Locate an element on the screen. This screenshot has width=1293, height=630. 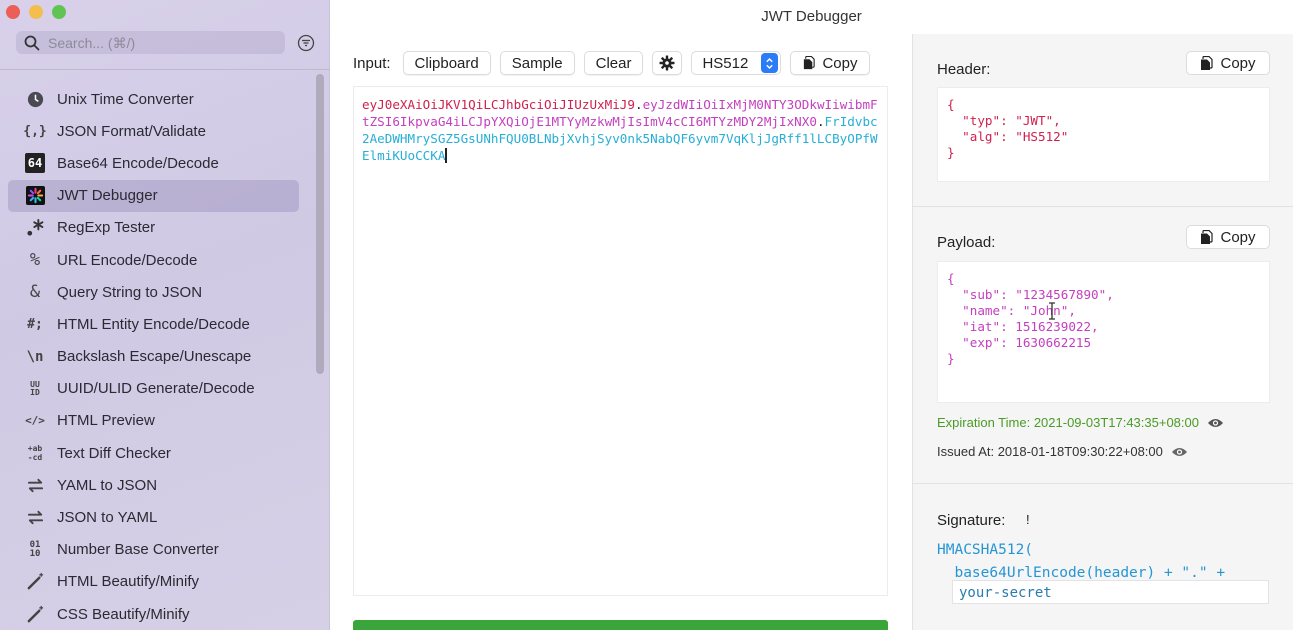
sidebar-item-json-to-yaml: JSON to YAML is located at coordinates (153, 517).